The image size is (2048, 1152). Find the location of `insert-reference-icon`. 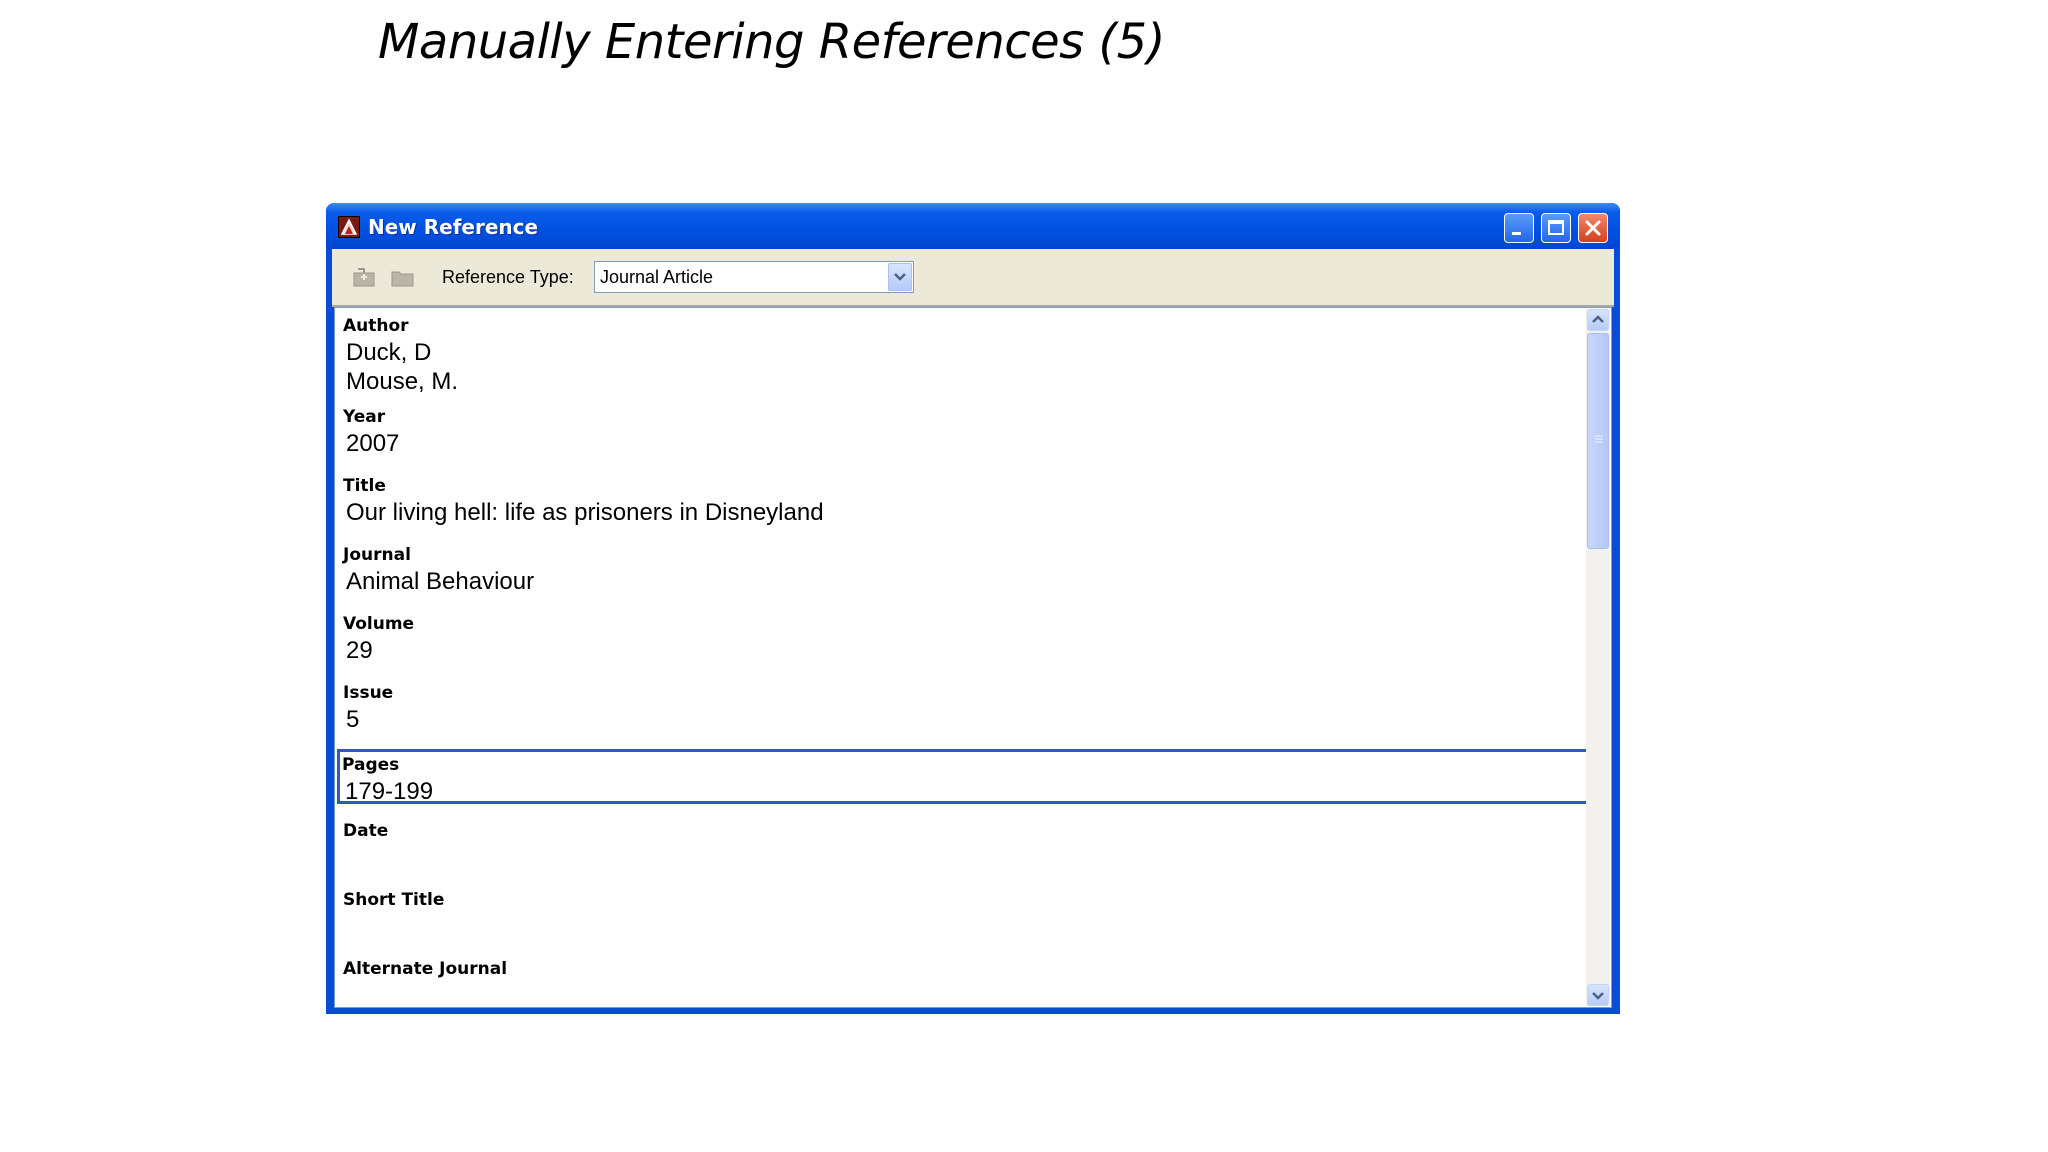

insert-reference-icon is located at coordinates (365, 277).